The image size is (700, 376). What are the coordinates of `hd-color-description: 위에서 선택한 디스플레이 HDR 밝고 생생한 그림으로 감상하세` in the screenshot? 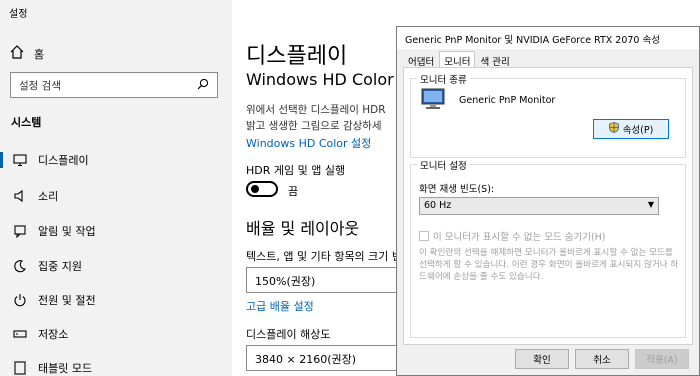 It's located at (326, 118).